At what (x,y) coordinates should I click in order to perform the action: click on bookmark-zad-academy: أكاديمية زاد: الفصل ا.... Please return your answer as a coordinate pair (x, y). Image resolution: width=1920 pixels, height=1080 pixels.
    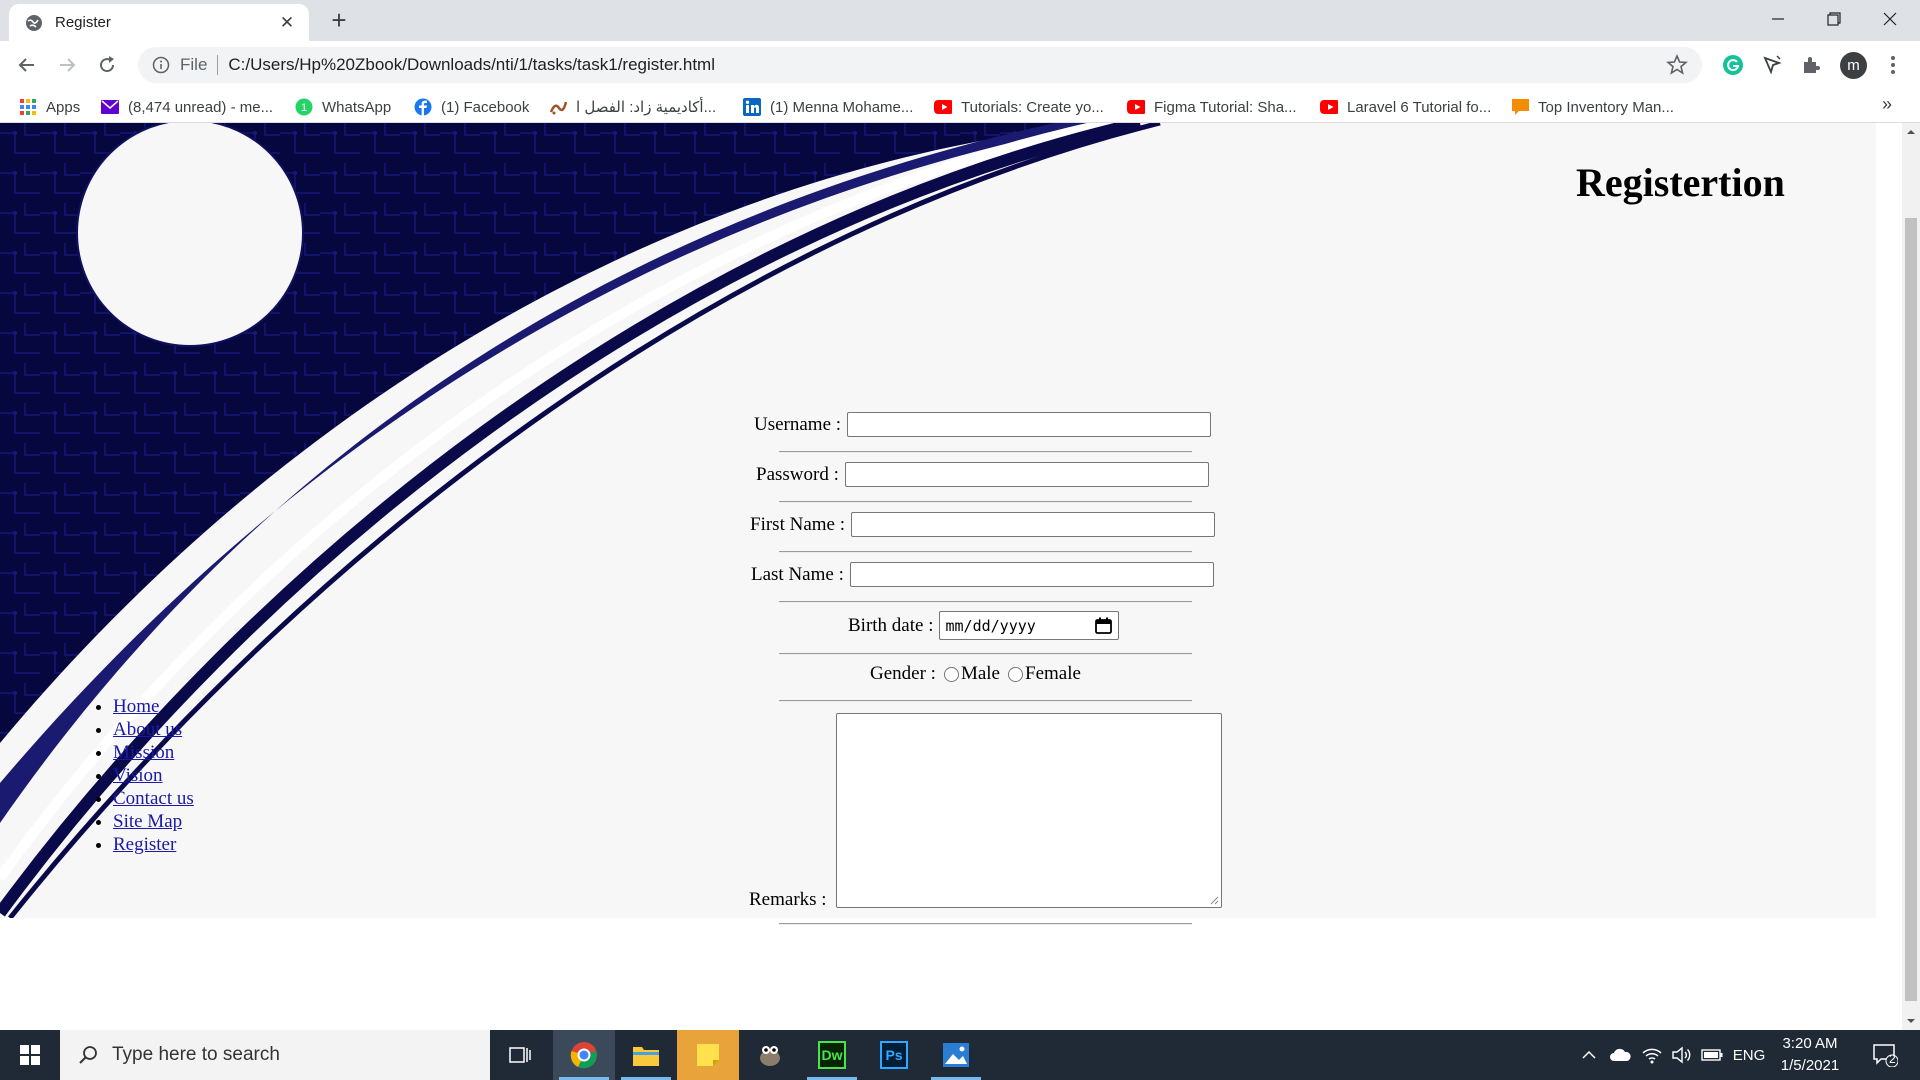
    Looking at the image, I should click on (632, 107).